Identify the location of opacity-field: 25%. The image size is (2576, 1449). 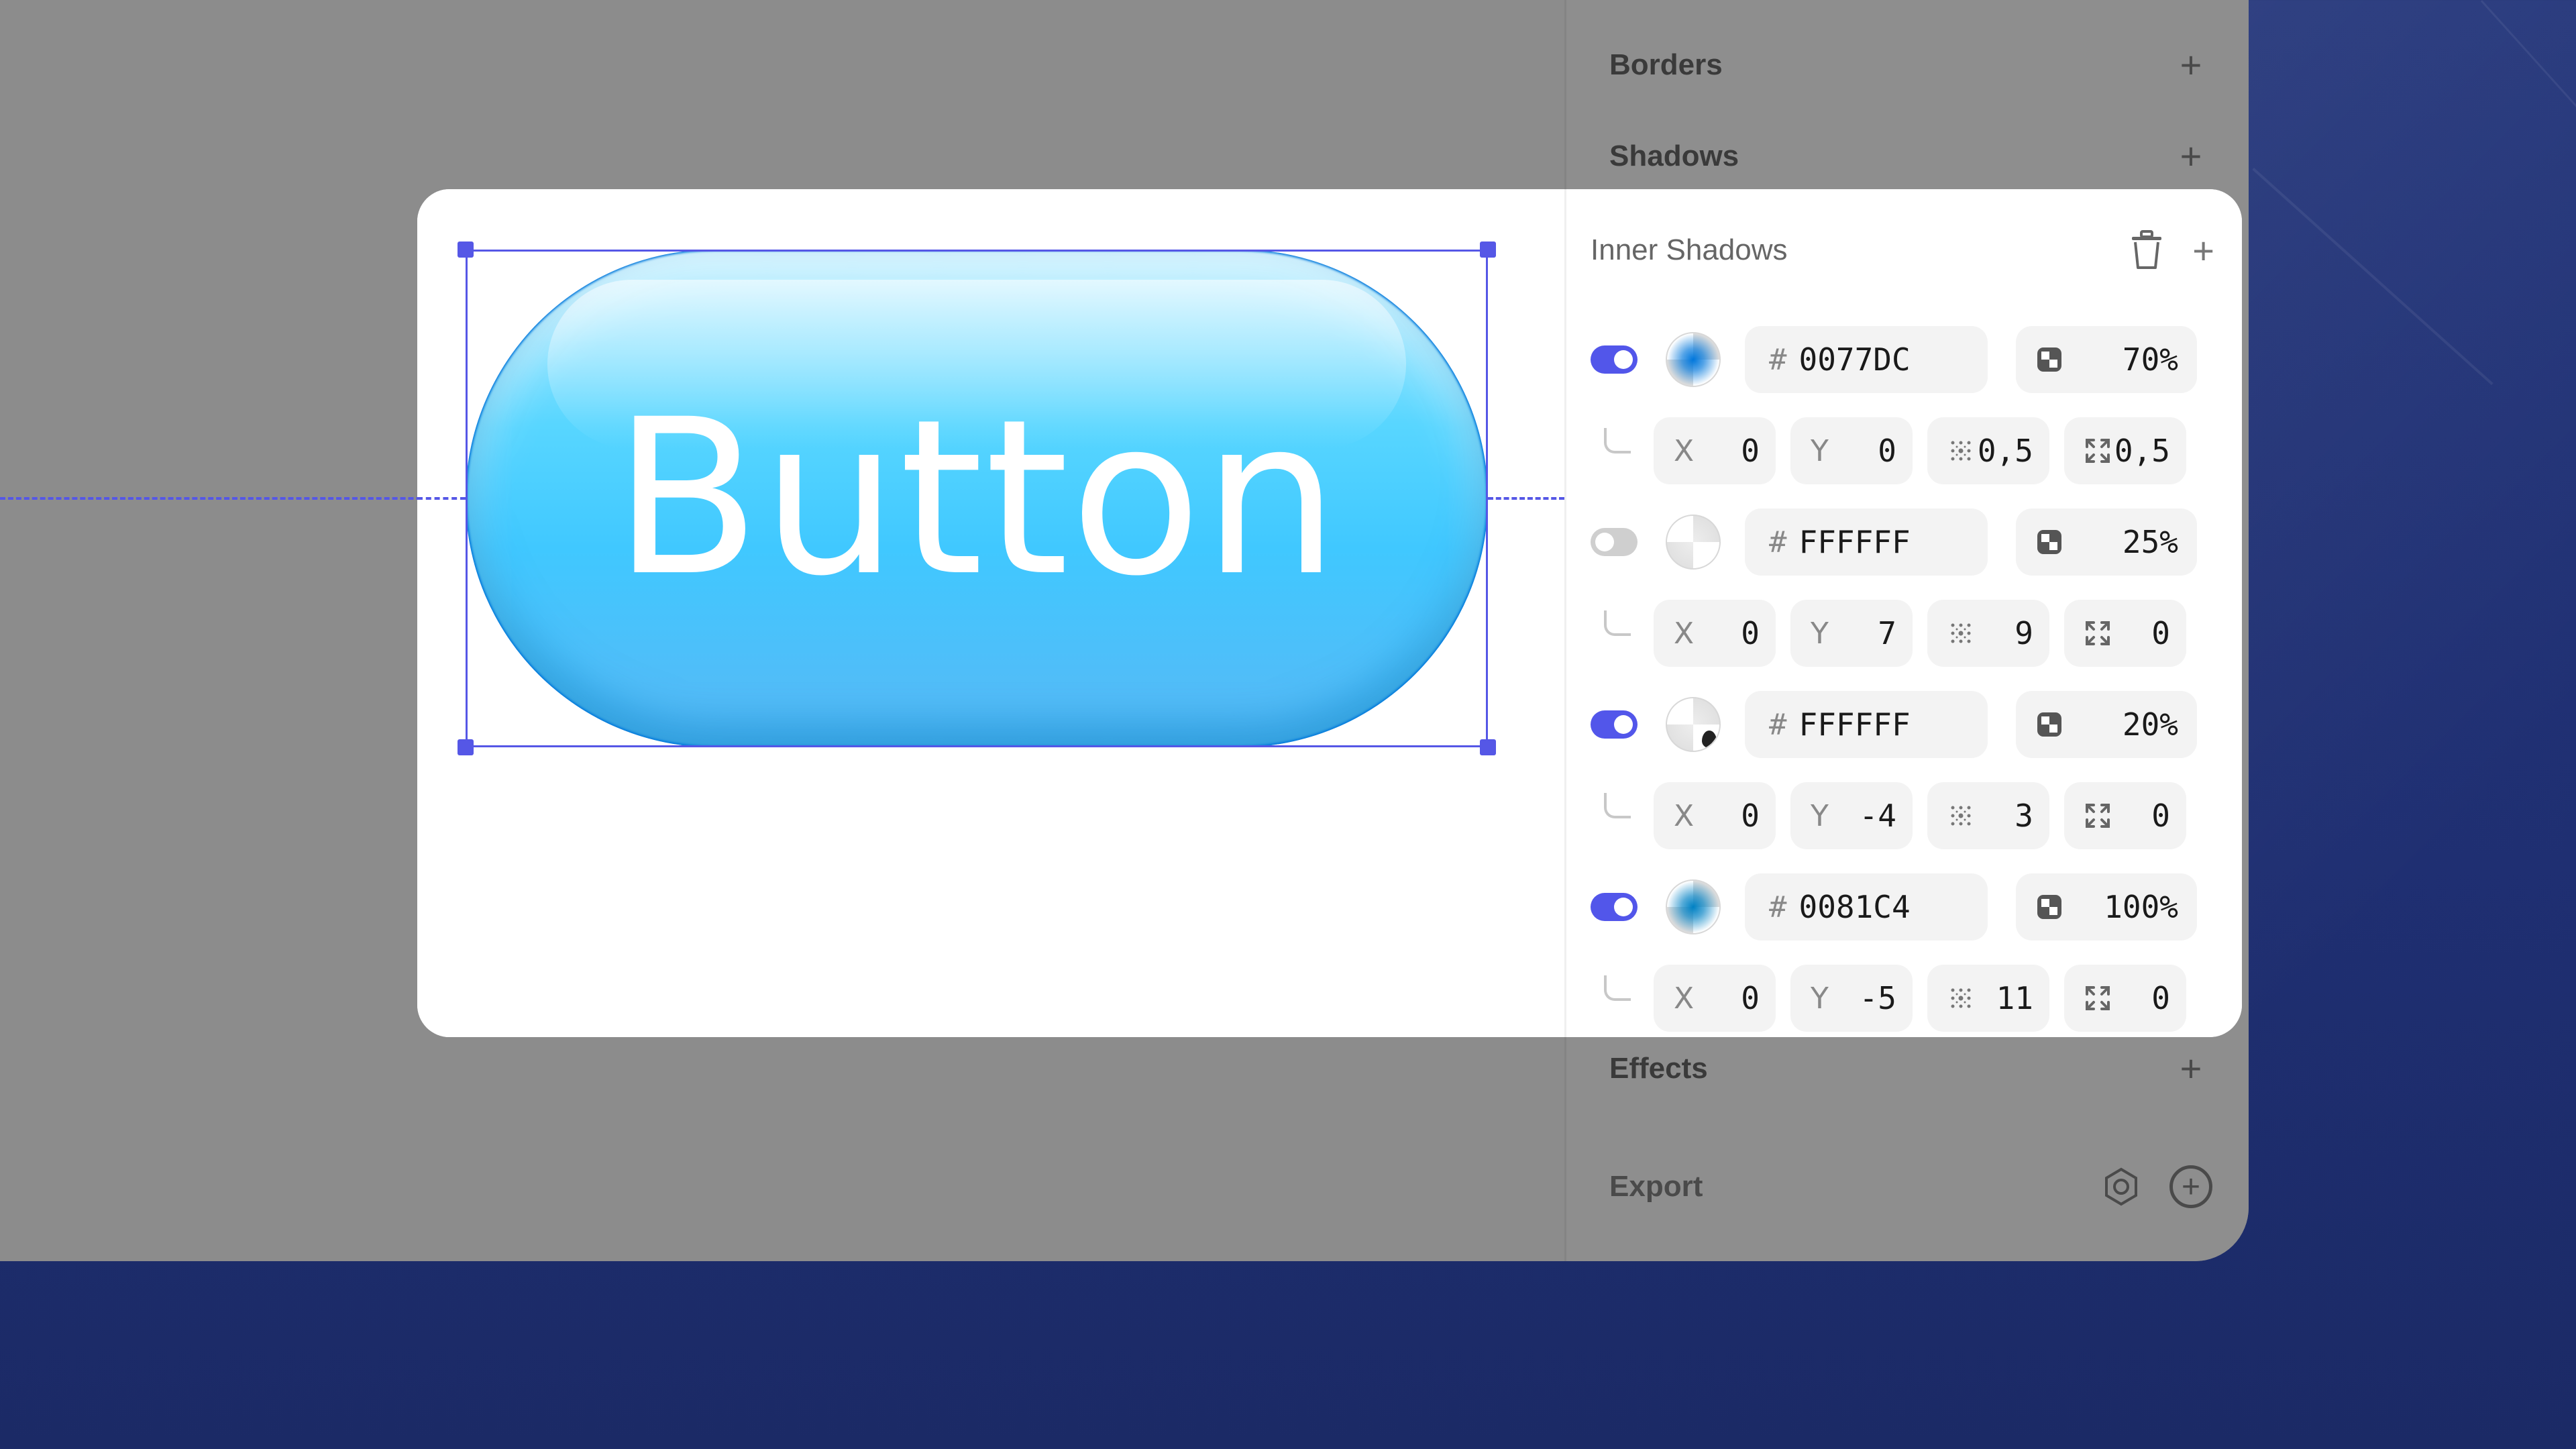
(2106, 542).